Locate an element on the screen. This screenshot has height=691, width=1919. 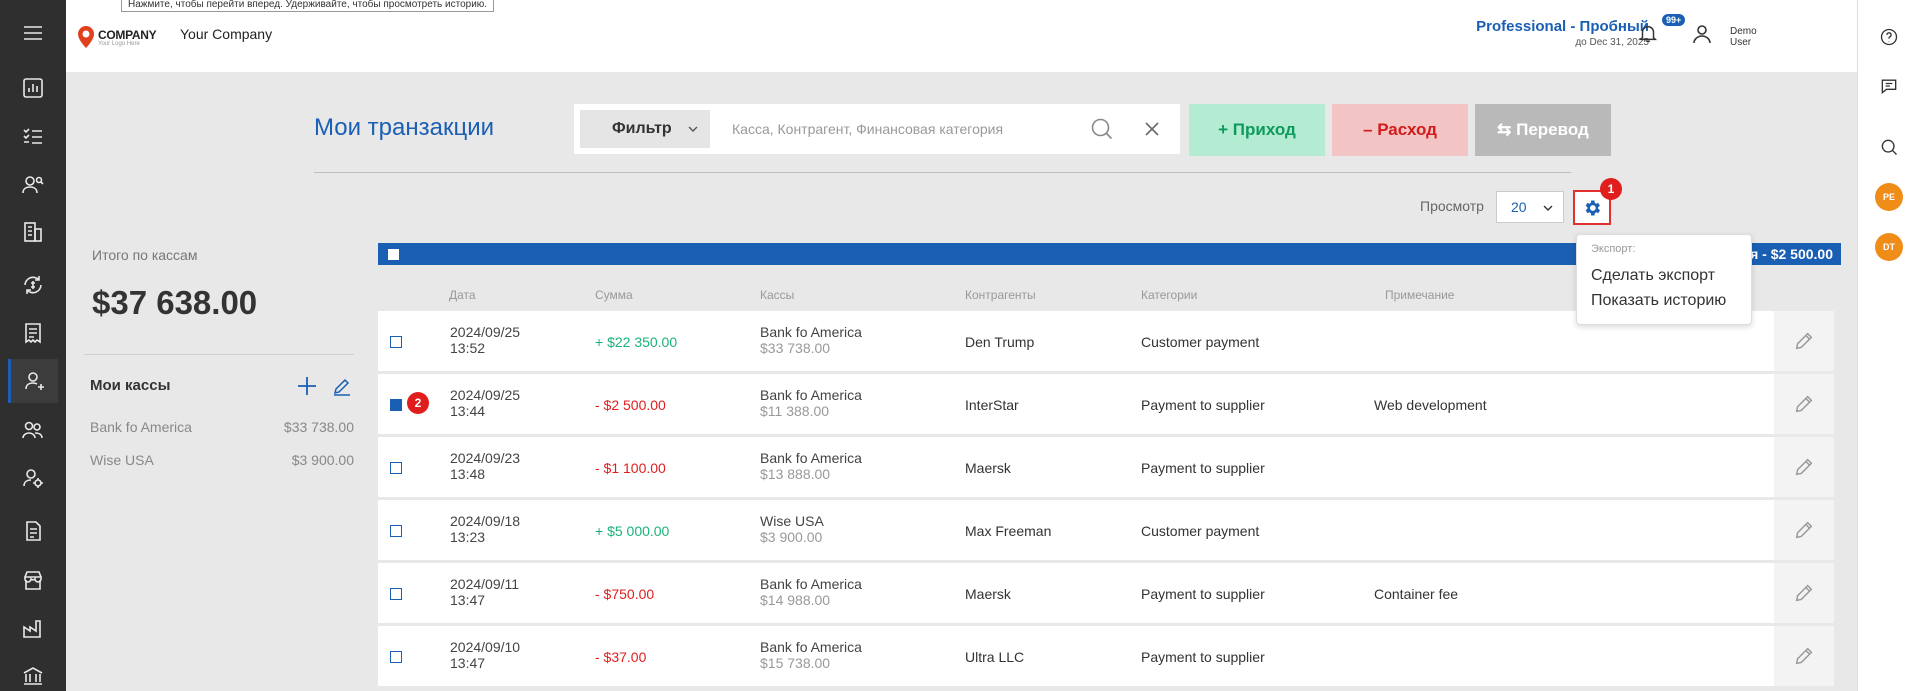
plan-info: Professional - Пробный до Dec 31, 2025 is located at coordinates (1562, 33).